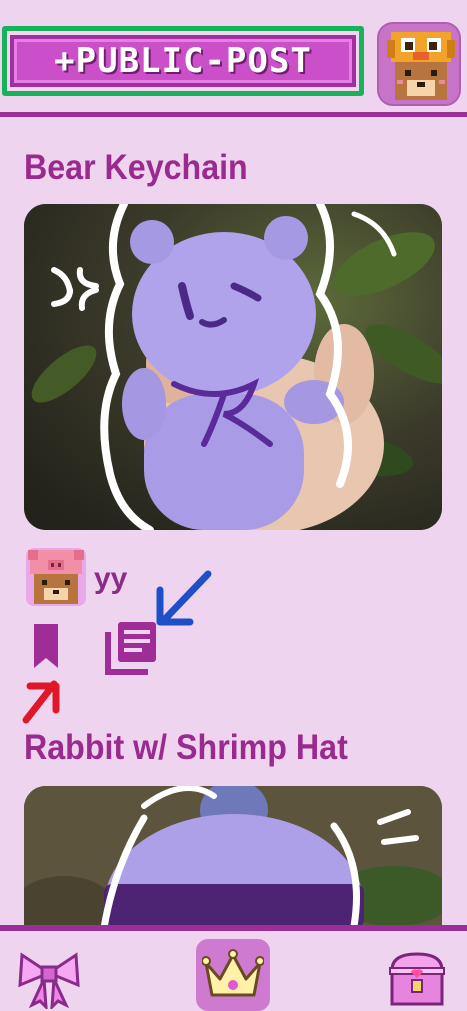  I want to click on bookmark-button, so click(46, 648).